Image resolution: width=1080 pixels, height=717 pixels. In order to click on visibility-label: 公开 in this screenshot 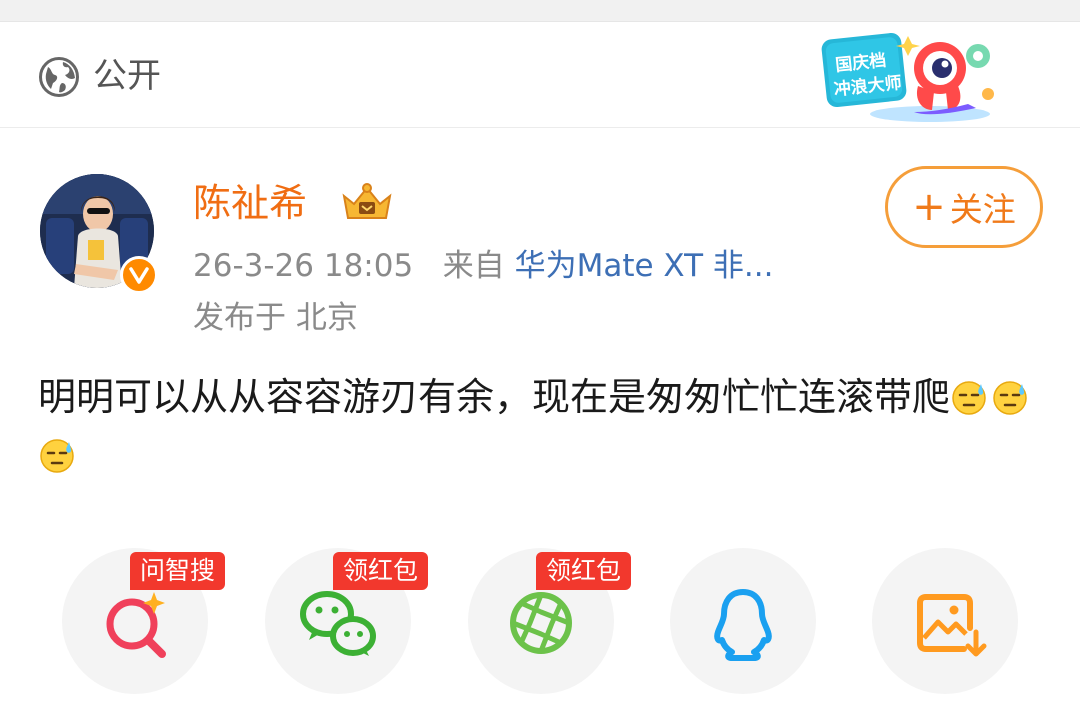, I will do `click(127, 76)`.